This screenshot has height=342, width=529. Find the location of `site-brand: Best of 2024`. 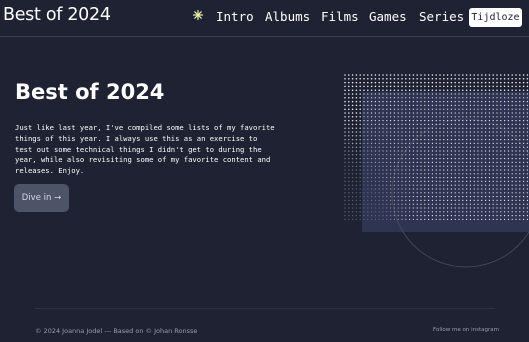

site-brand: Best of 2024 is located at coordinates (57, 15).